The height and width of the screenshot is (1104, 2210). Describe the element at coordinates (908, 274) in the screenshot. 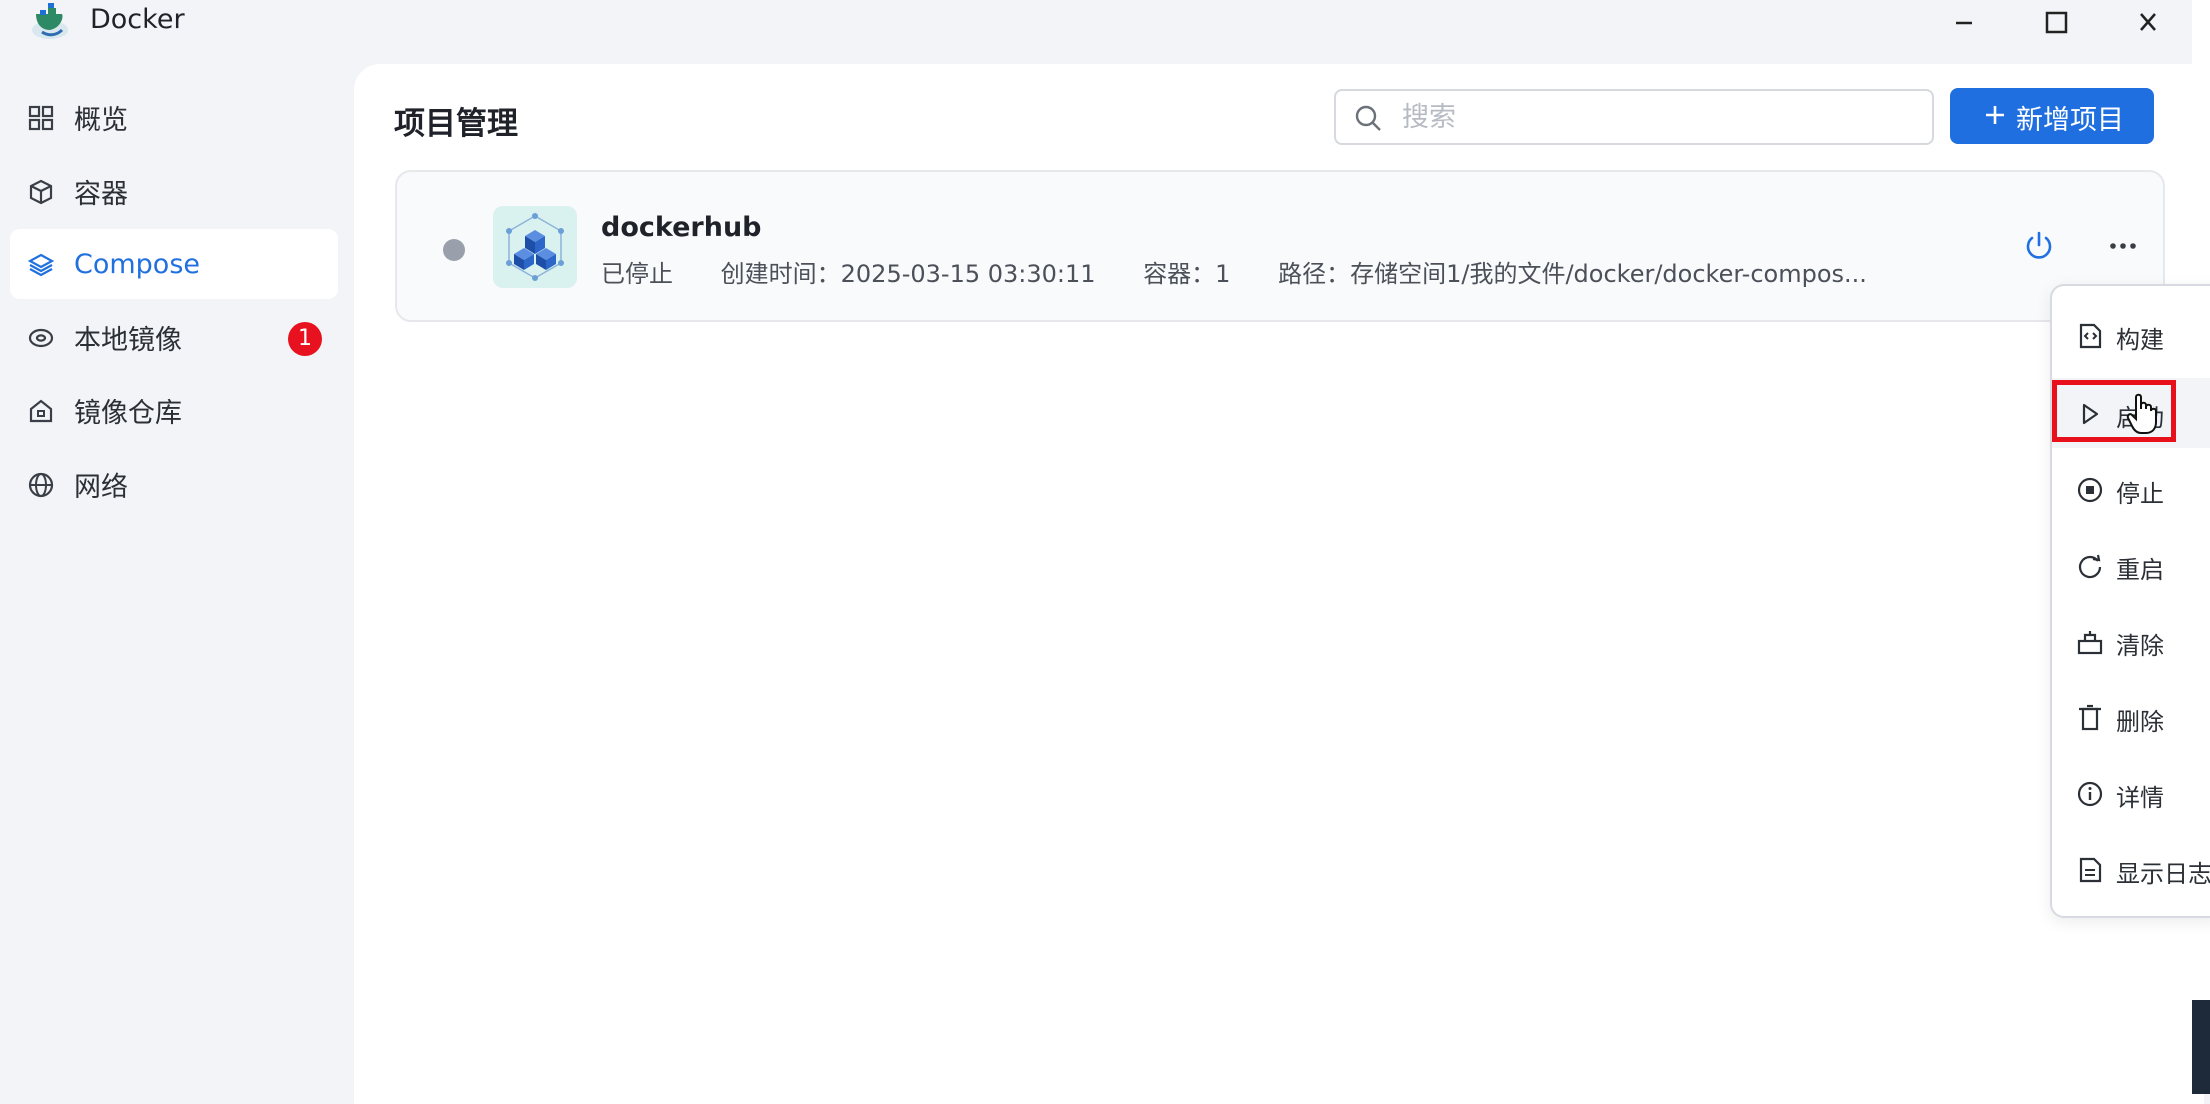

I see `project-created-time: 创建时间：2025-03-15 03:30:11` at that location.